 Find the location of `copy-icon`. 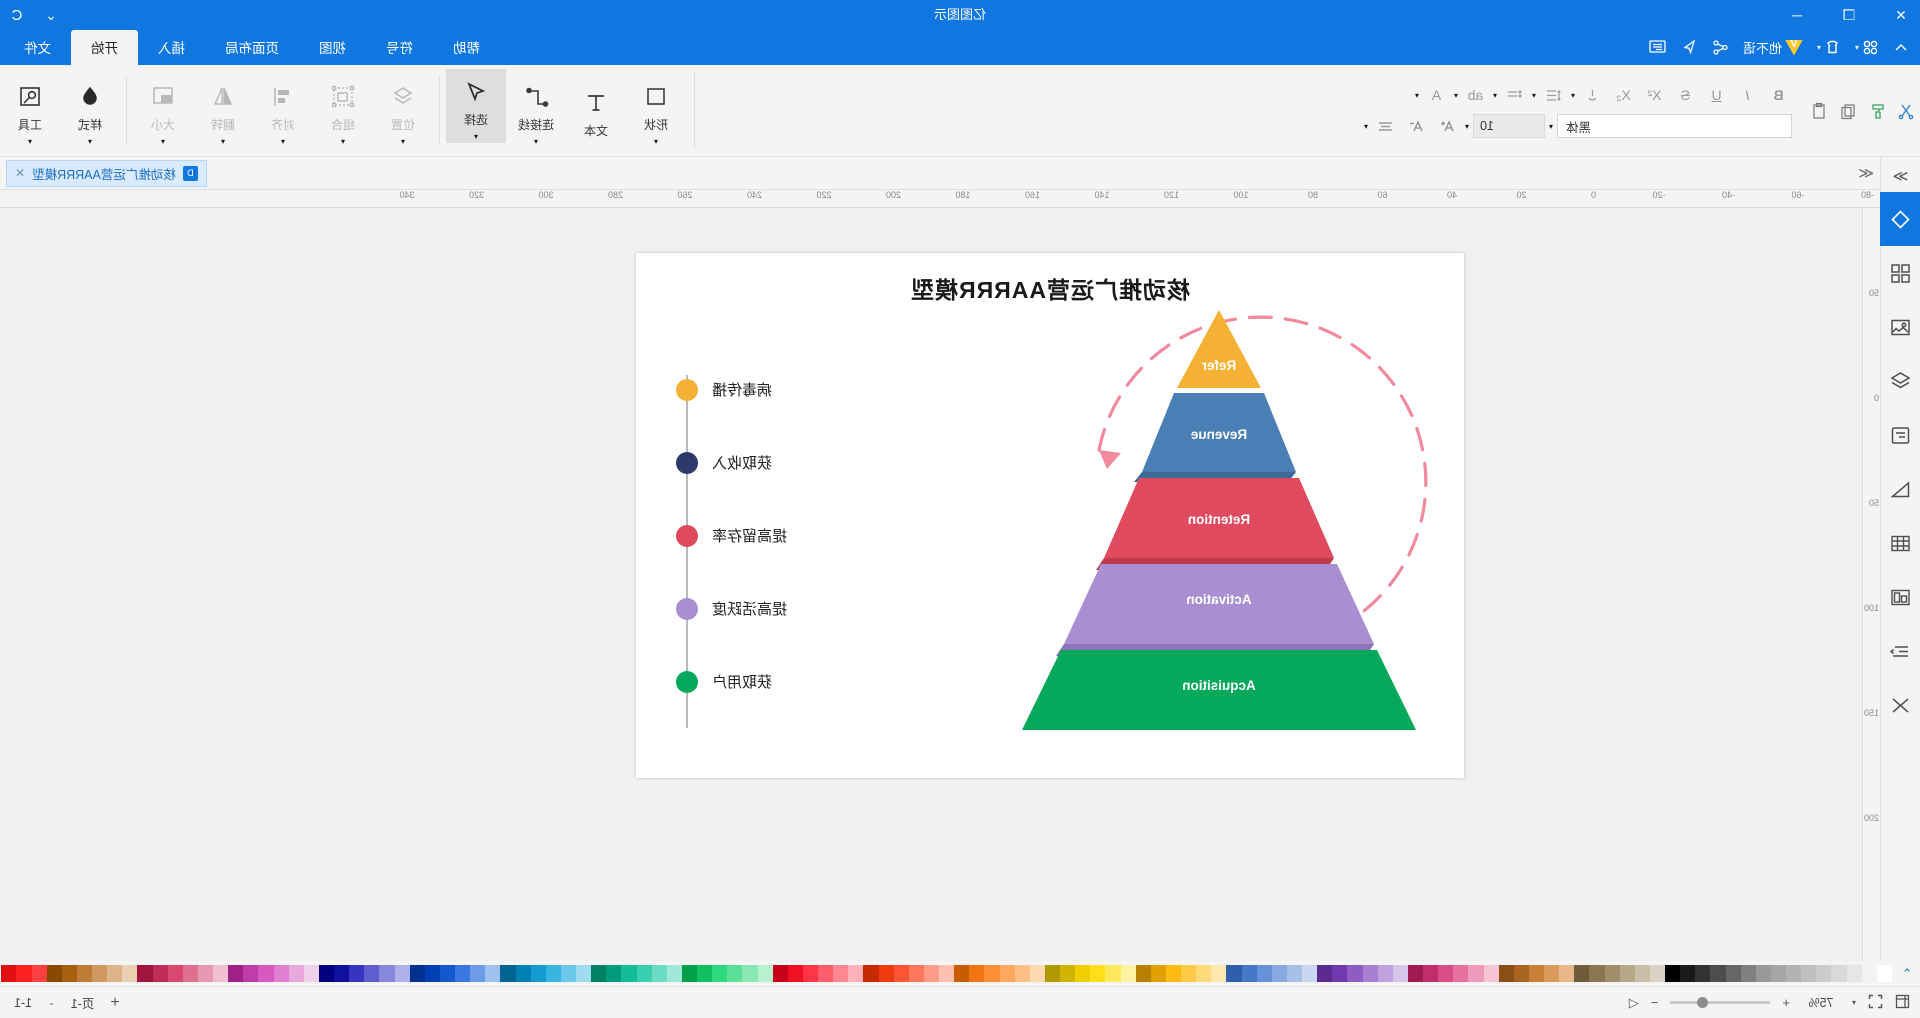

copy-icon is located at coordinates (1848, 110).